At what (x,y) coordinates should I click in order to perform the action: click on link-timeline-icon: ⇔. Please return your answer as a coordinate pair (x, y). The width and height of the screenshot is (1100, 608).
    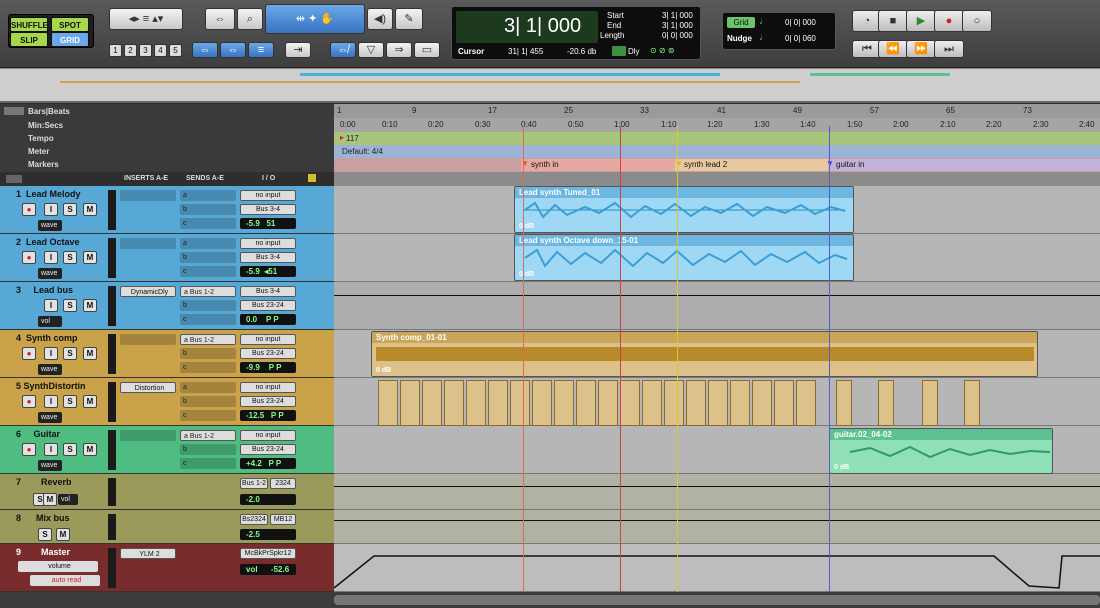
    Looking at the image, I should click on (205, 50).